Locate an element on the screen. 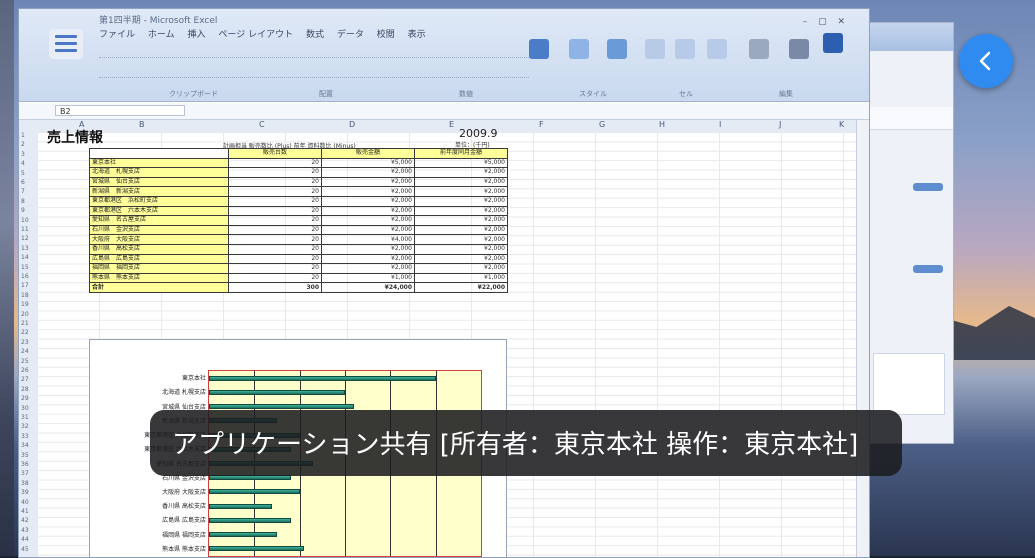 This screenshot has height=558, width=1035. row-number: 42 is located at coordinates (25, 520).